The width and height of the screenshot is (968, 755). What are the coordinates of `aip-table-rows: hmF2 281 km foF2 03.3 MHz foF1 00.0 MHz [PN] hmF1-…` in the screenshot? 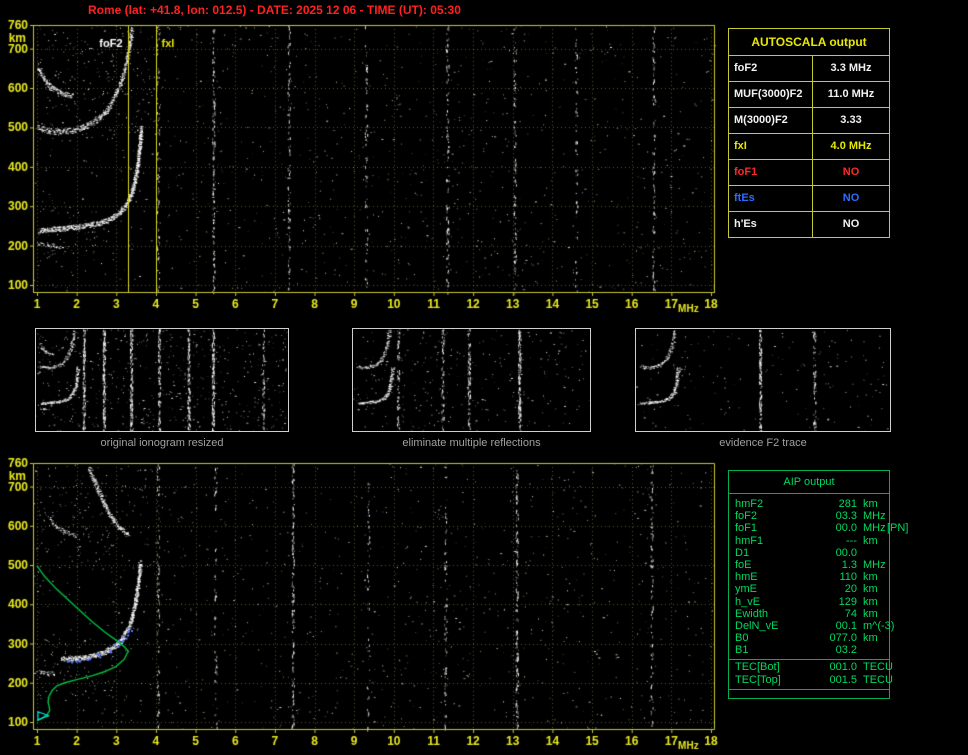 It's located at (818, 575).